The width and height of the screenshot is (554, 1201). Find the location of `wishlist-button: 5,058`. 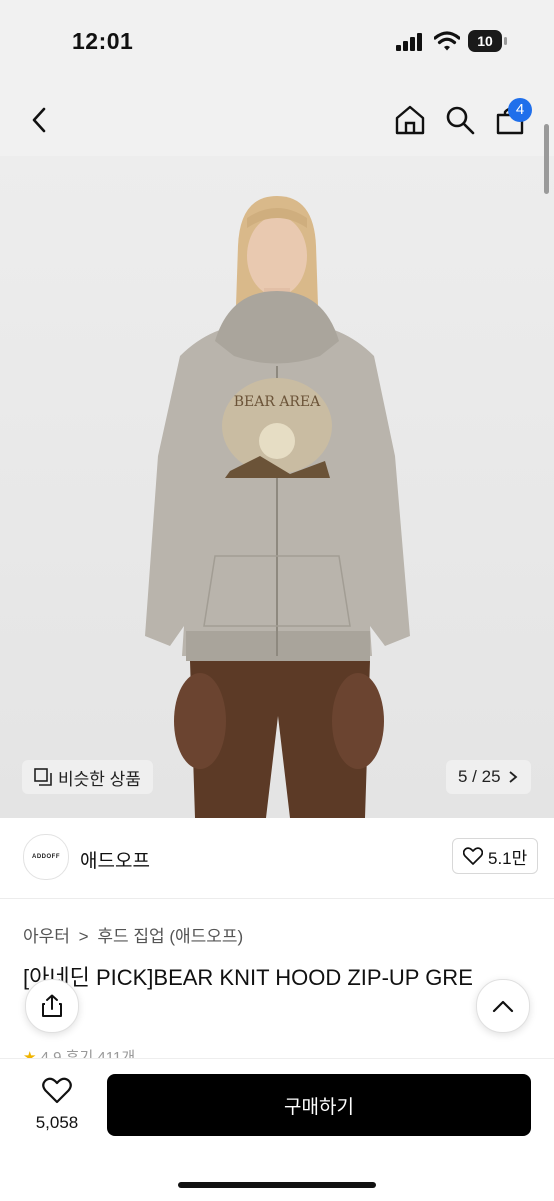

wishlist-button: 5,058 is located at coordinates (57, 1104).